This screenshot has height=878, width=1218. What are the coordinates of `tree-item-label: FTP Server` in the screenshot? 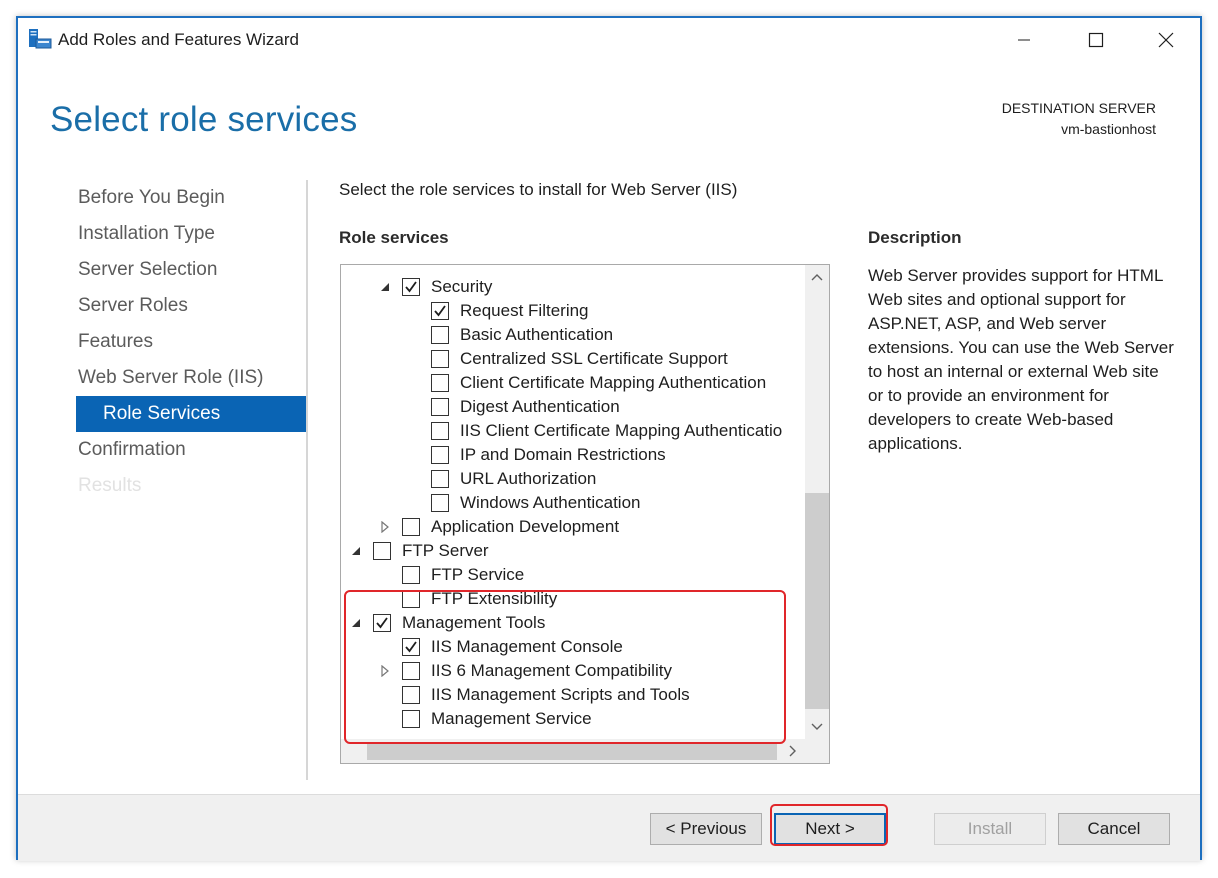 It's located at (445, 550).